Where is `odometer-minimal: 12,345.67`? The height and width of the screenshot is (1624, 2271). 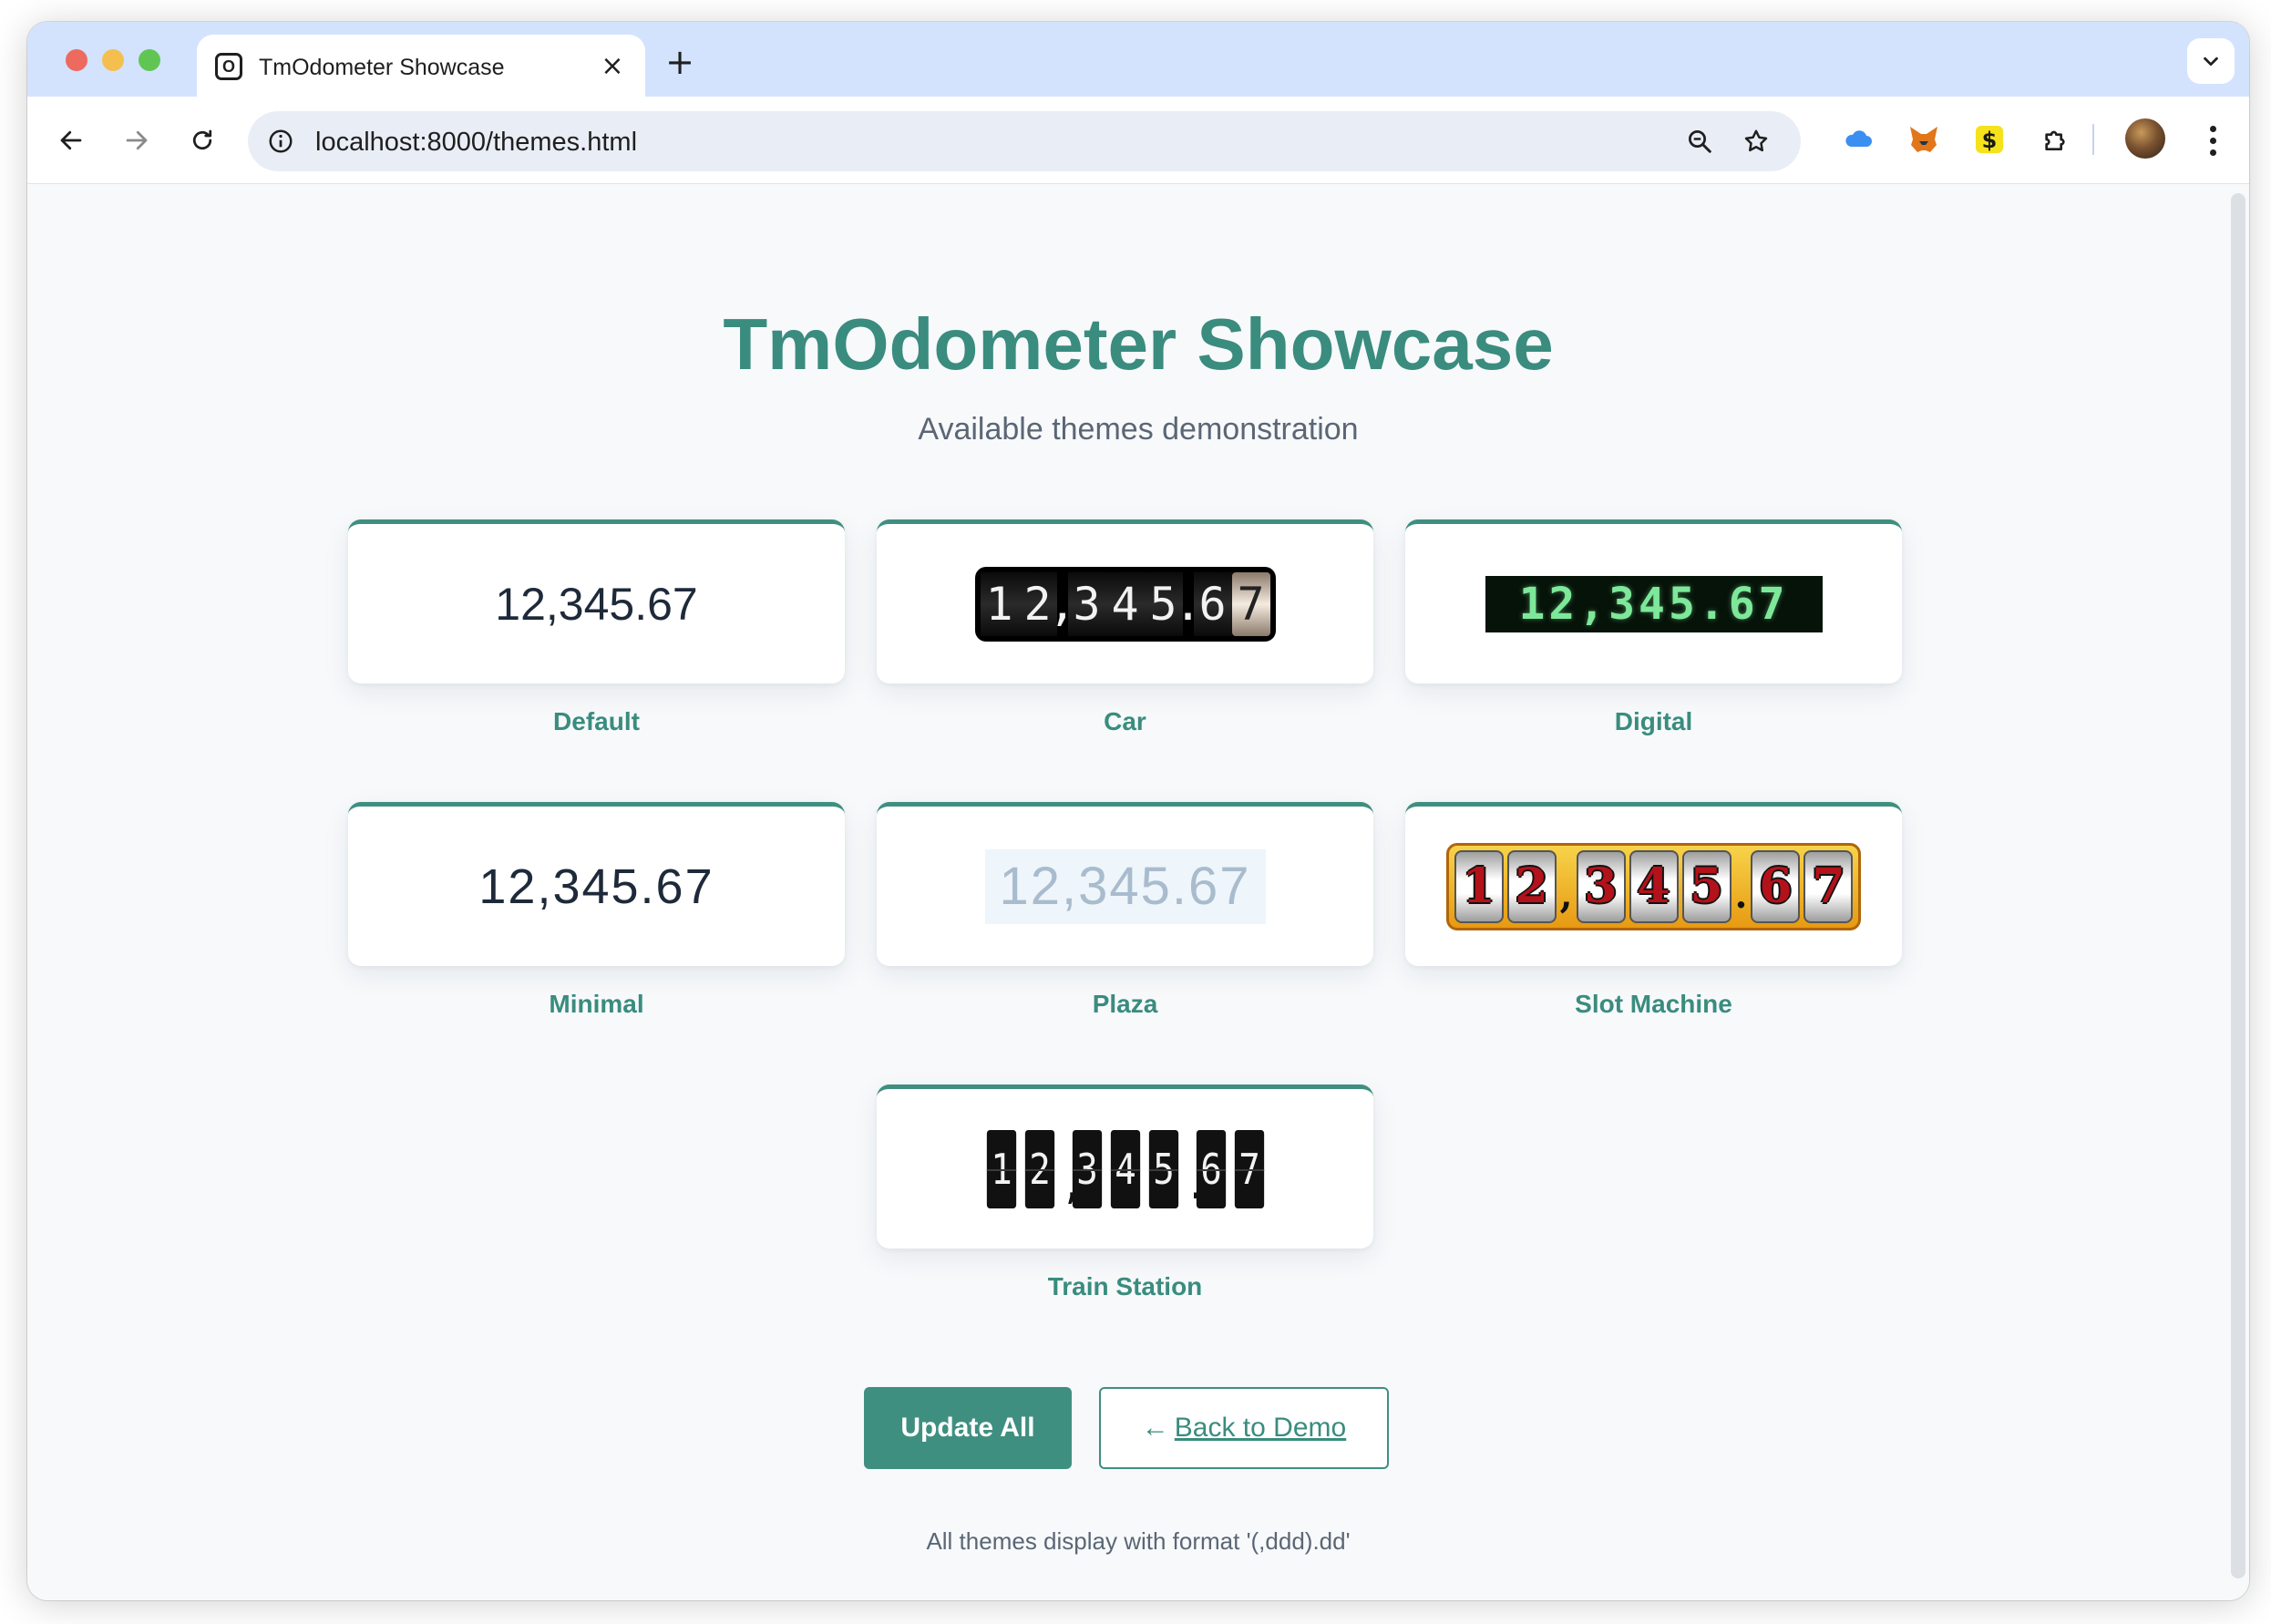 odometer-minimal: 12,345.67 is located at coordinates (596, 886).